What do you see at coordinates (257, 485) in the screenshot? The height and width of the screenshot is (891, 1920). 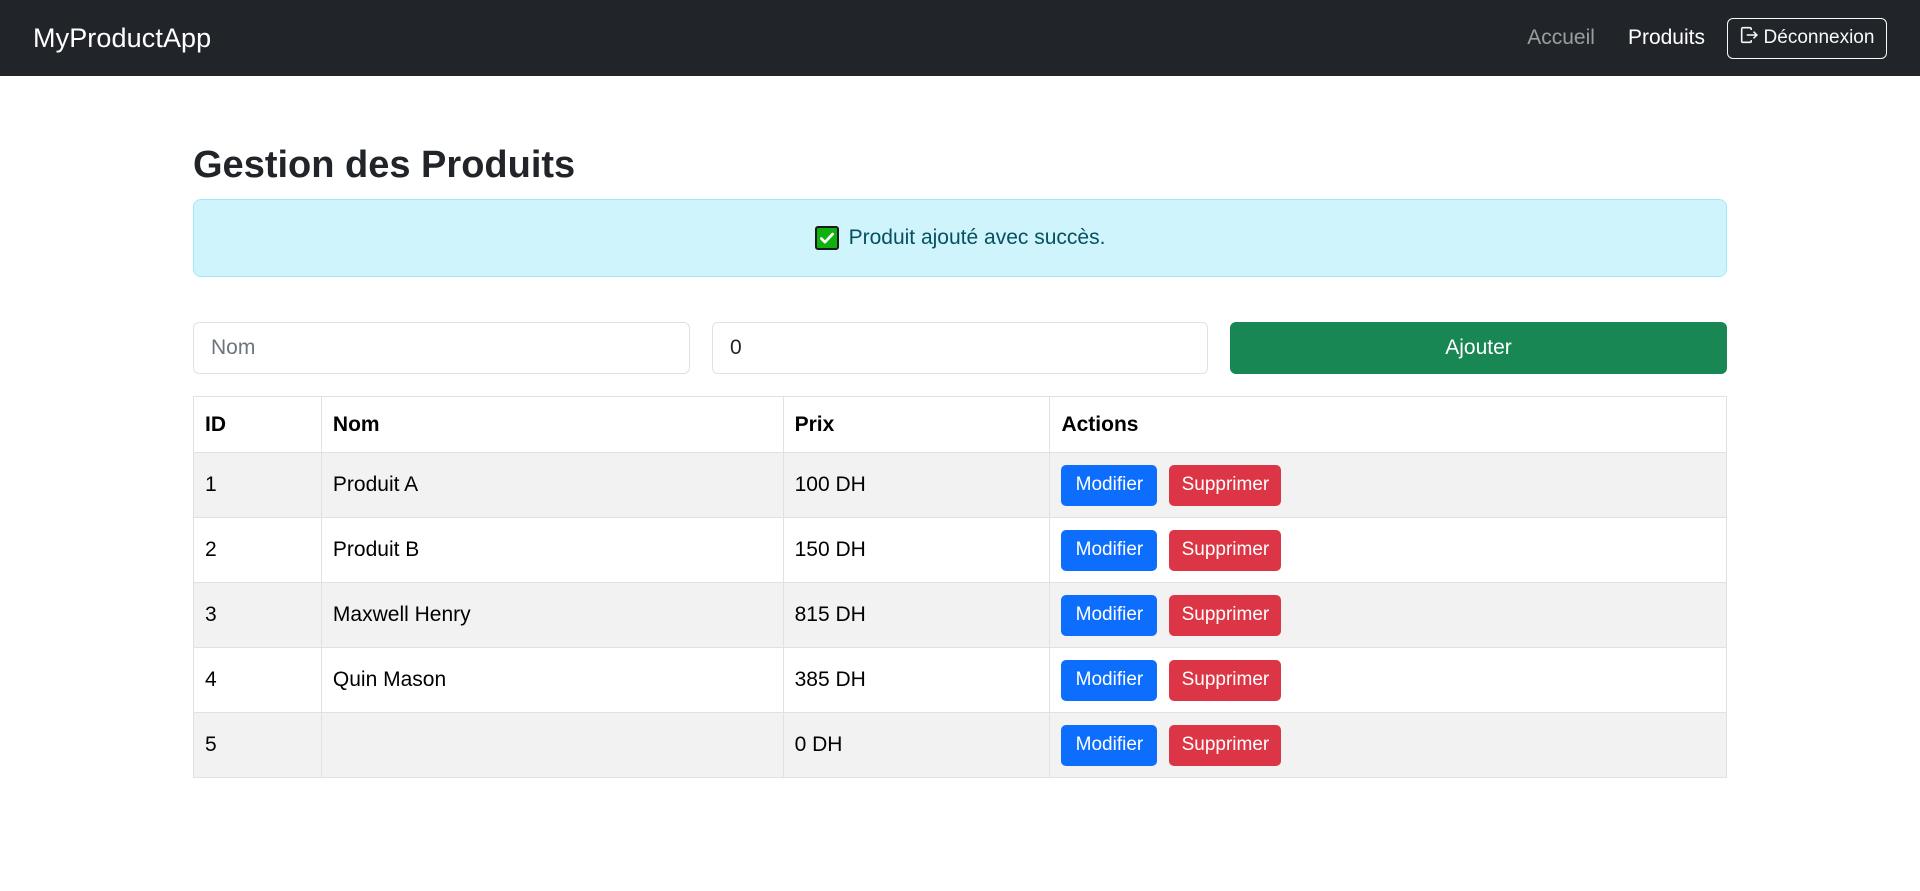 I see `cell-id: 1` at bounding box center [257, 485].